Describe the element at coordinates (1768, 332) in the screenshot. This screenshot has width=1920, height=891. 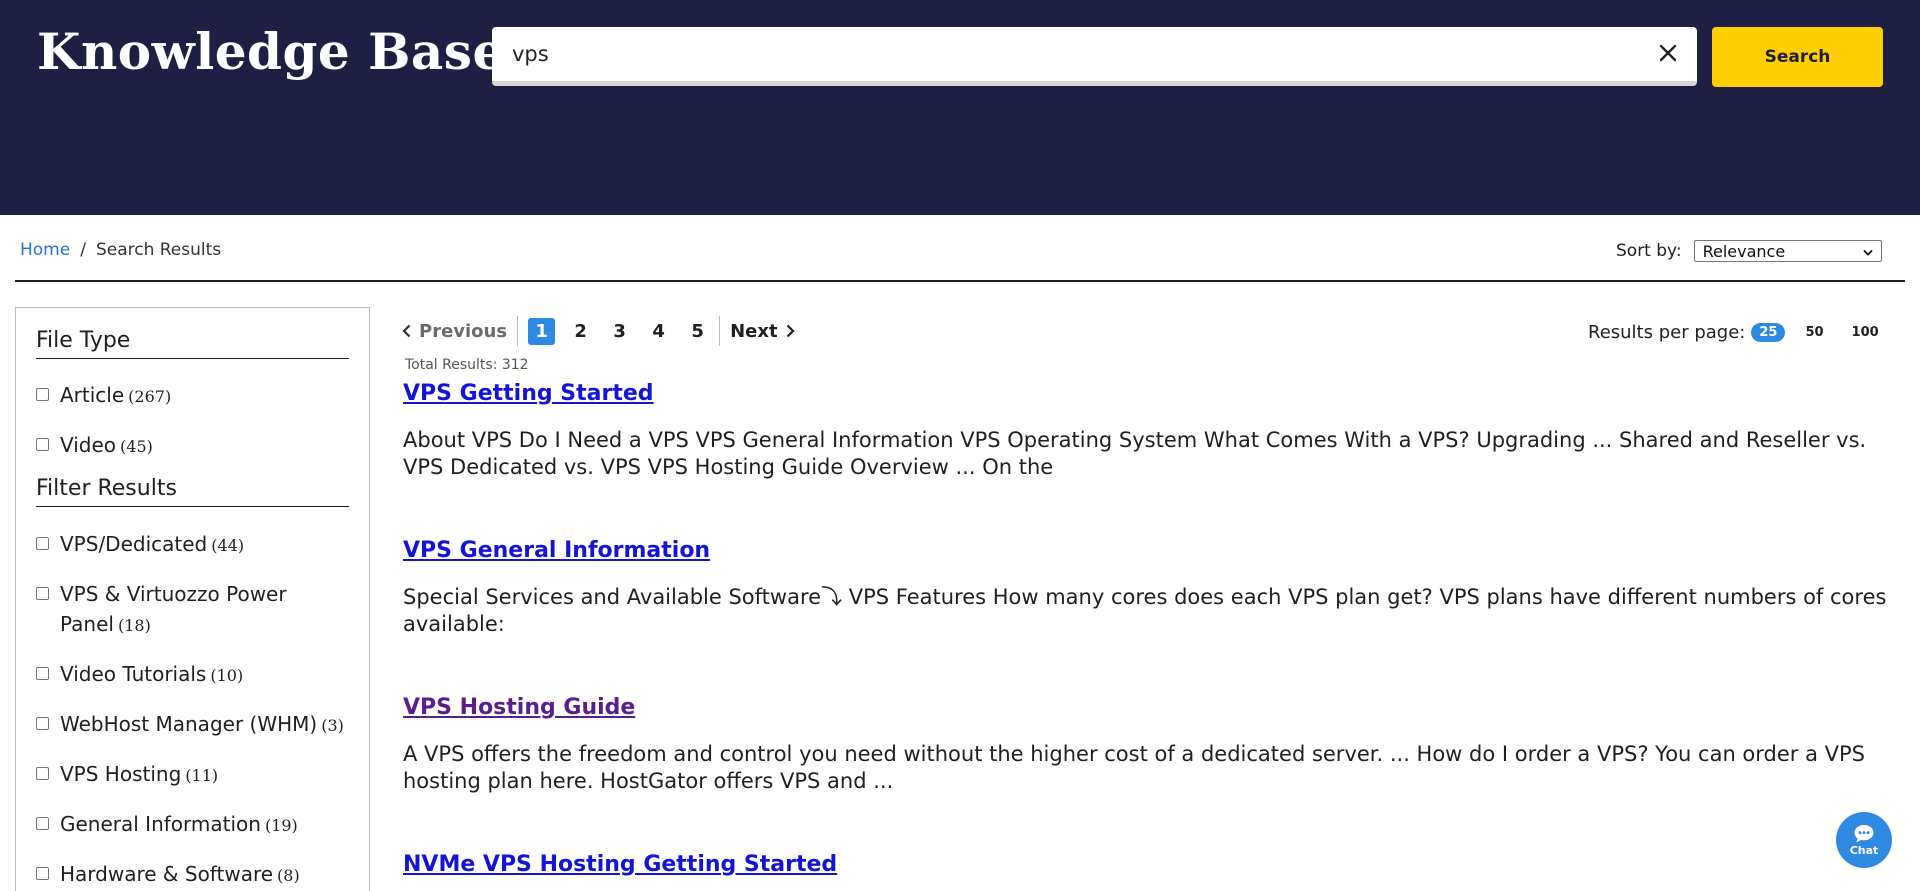
I see `rpp-25-button: 25` at that location.